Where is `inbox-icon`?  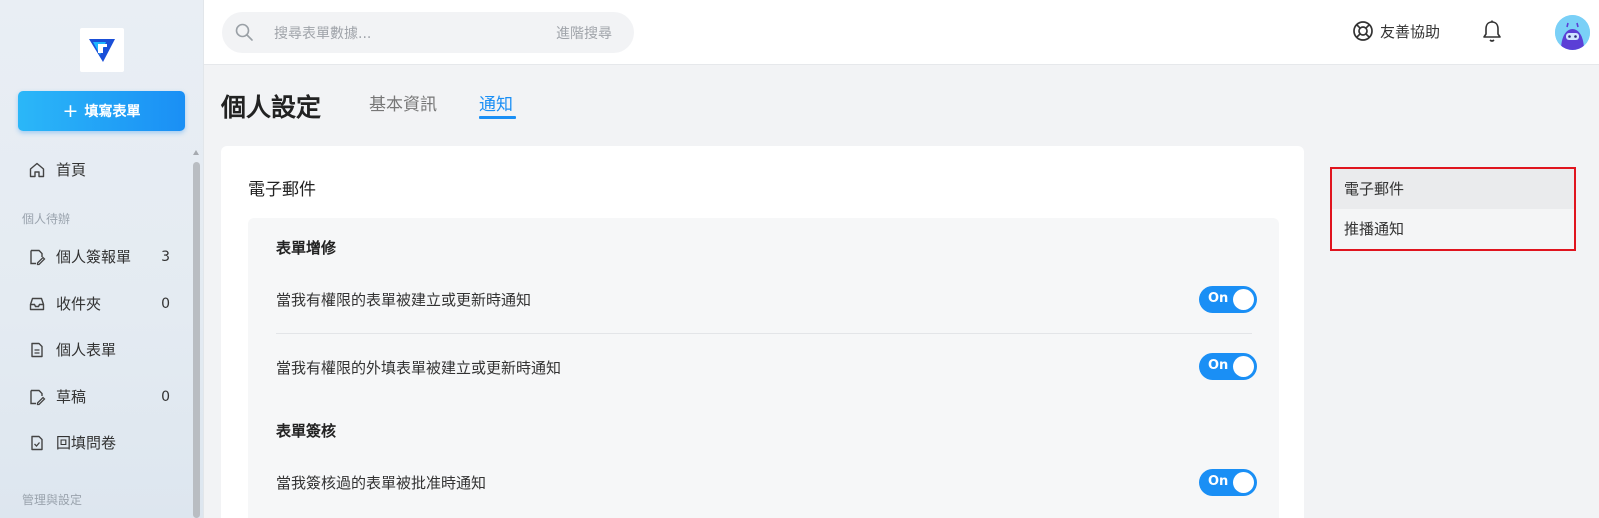 inbox-icon is located at coordinates (37, 304).